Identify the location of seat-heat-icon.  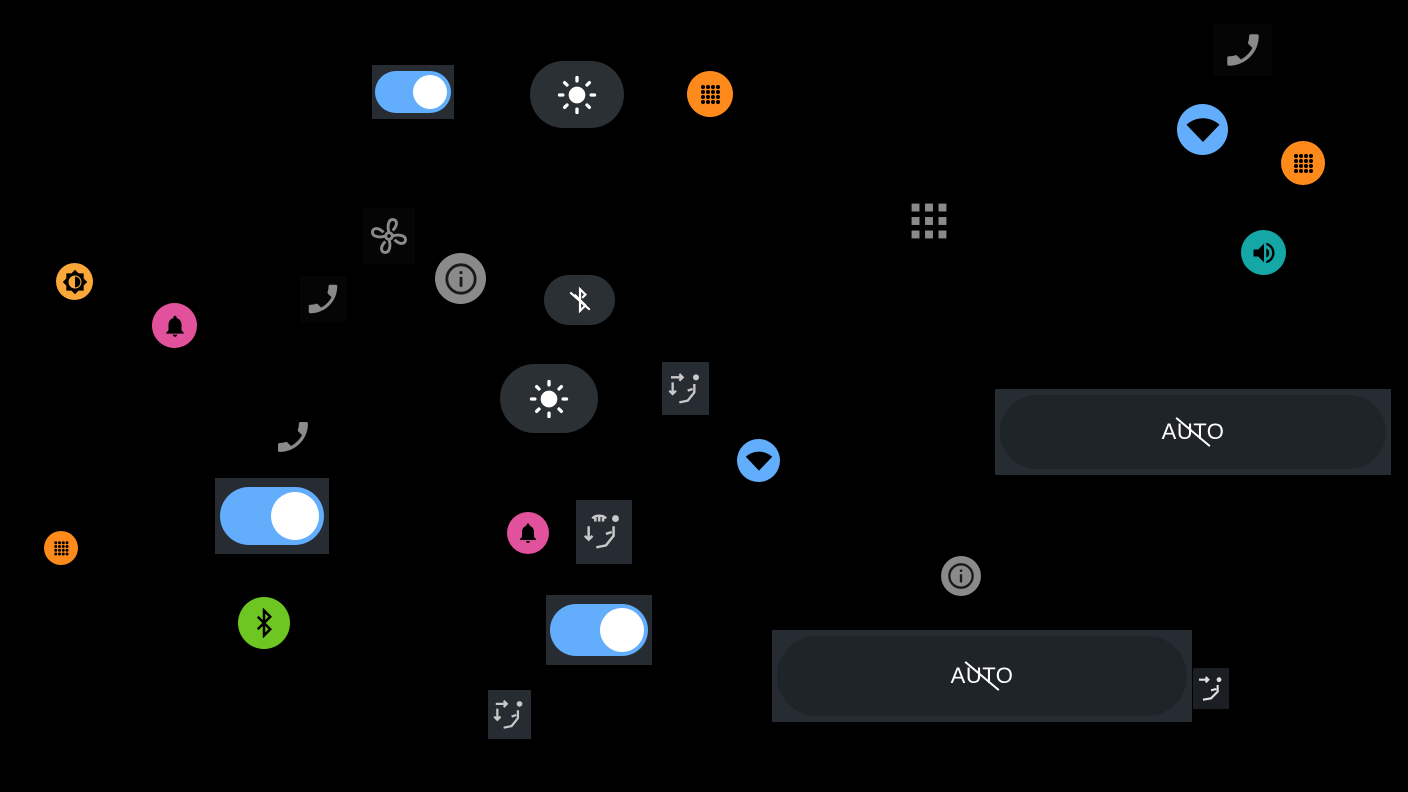
(601, 531).